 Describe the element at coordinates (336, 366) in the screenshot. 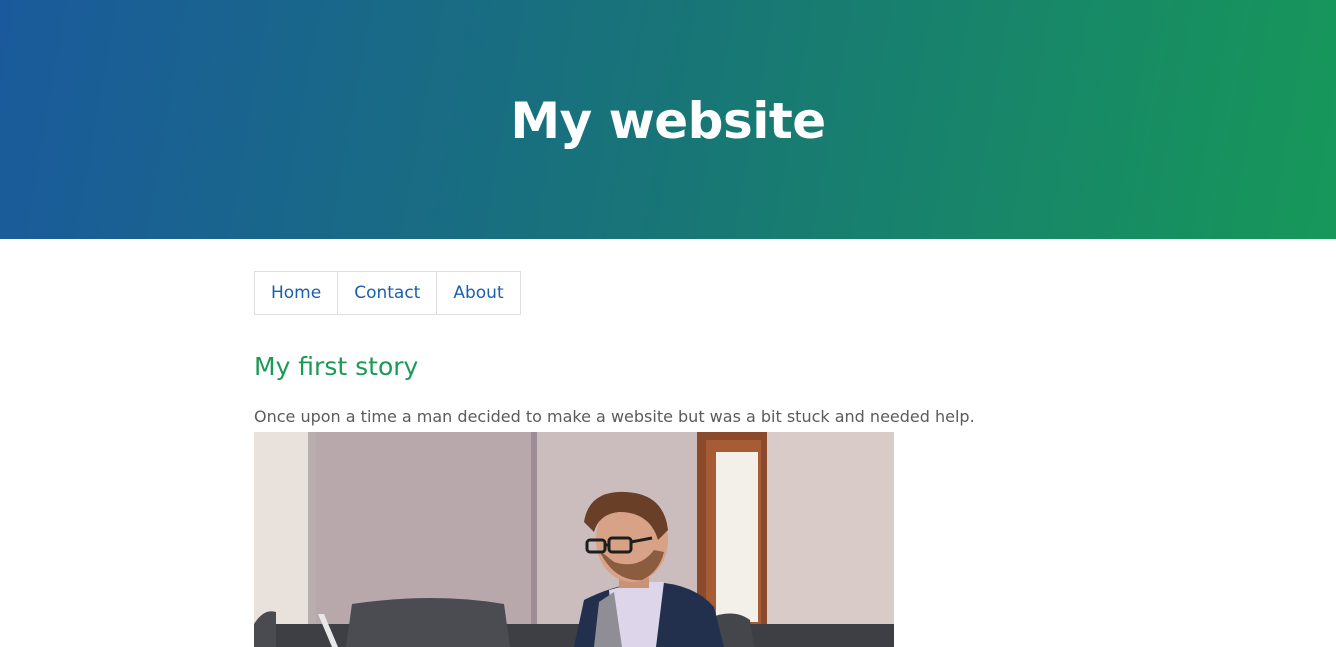

I see `story-title: My first story` at that location.